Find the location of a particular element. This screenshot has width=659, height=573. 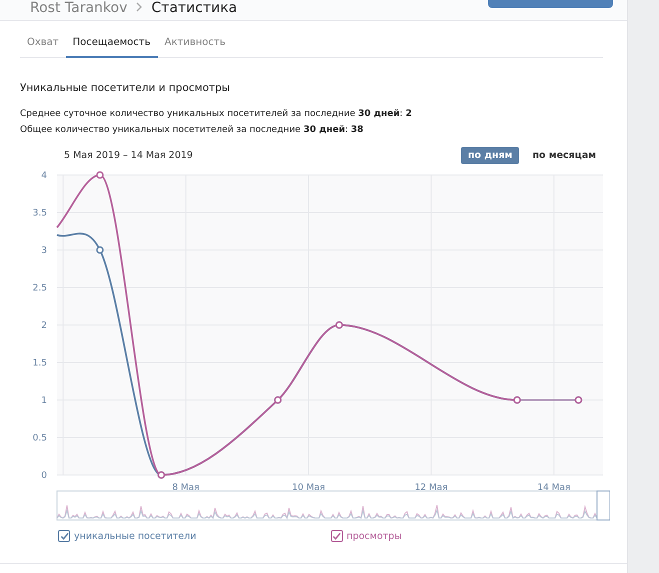

summary-text: Среднее суточное количество уникальных посетителей за последние 30 дней: 2 is located at coordinates (216, 114).